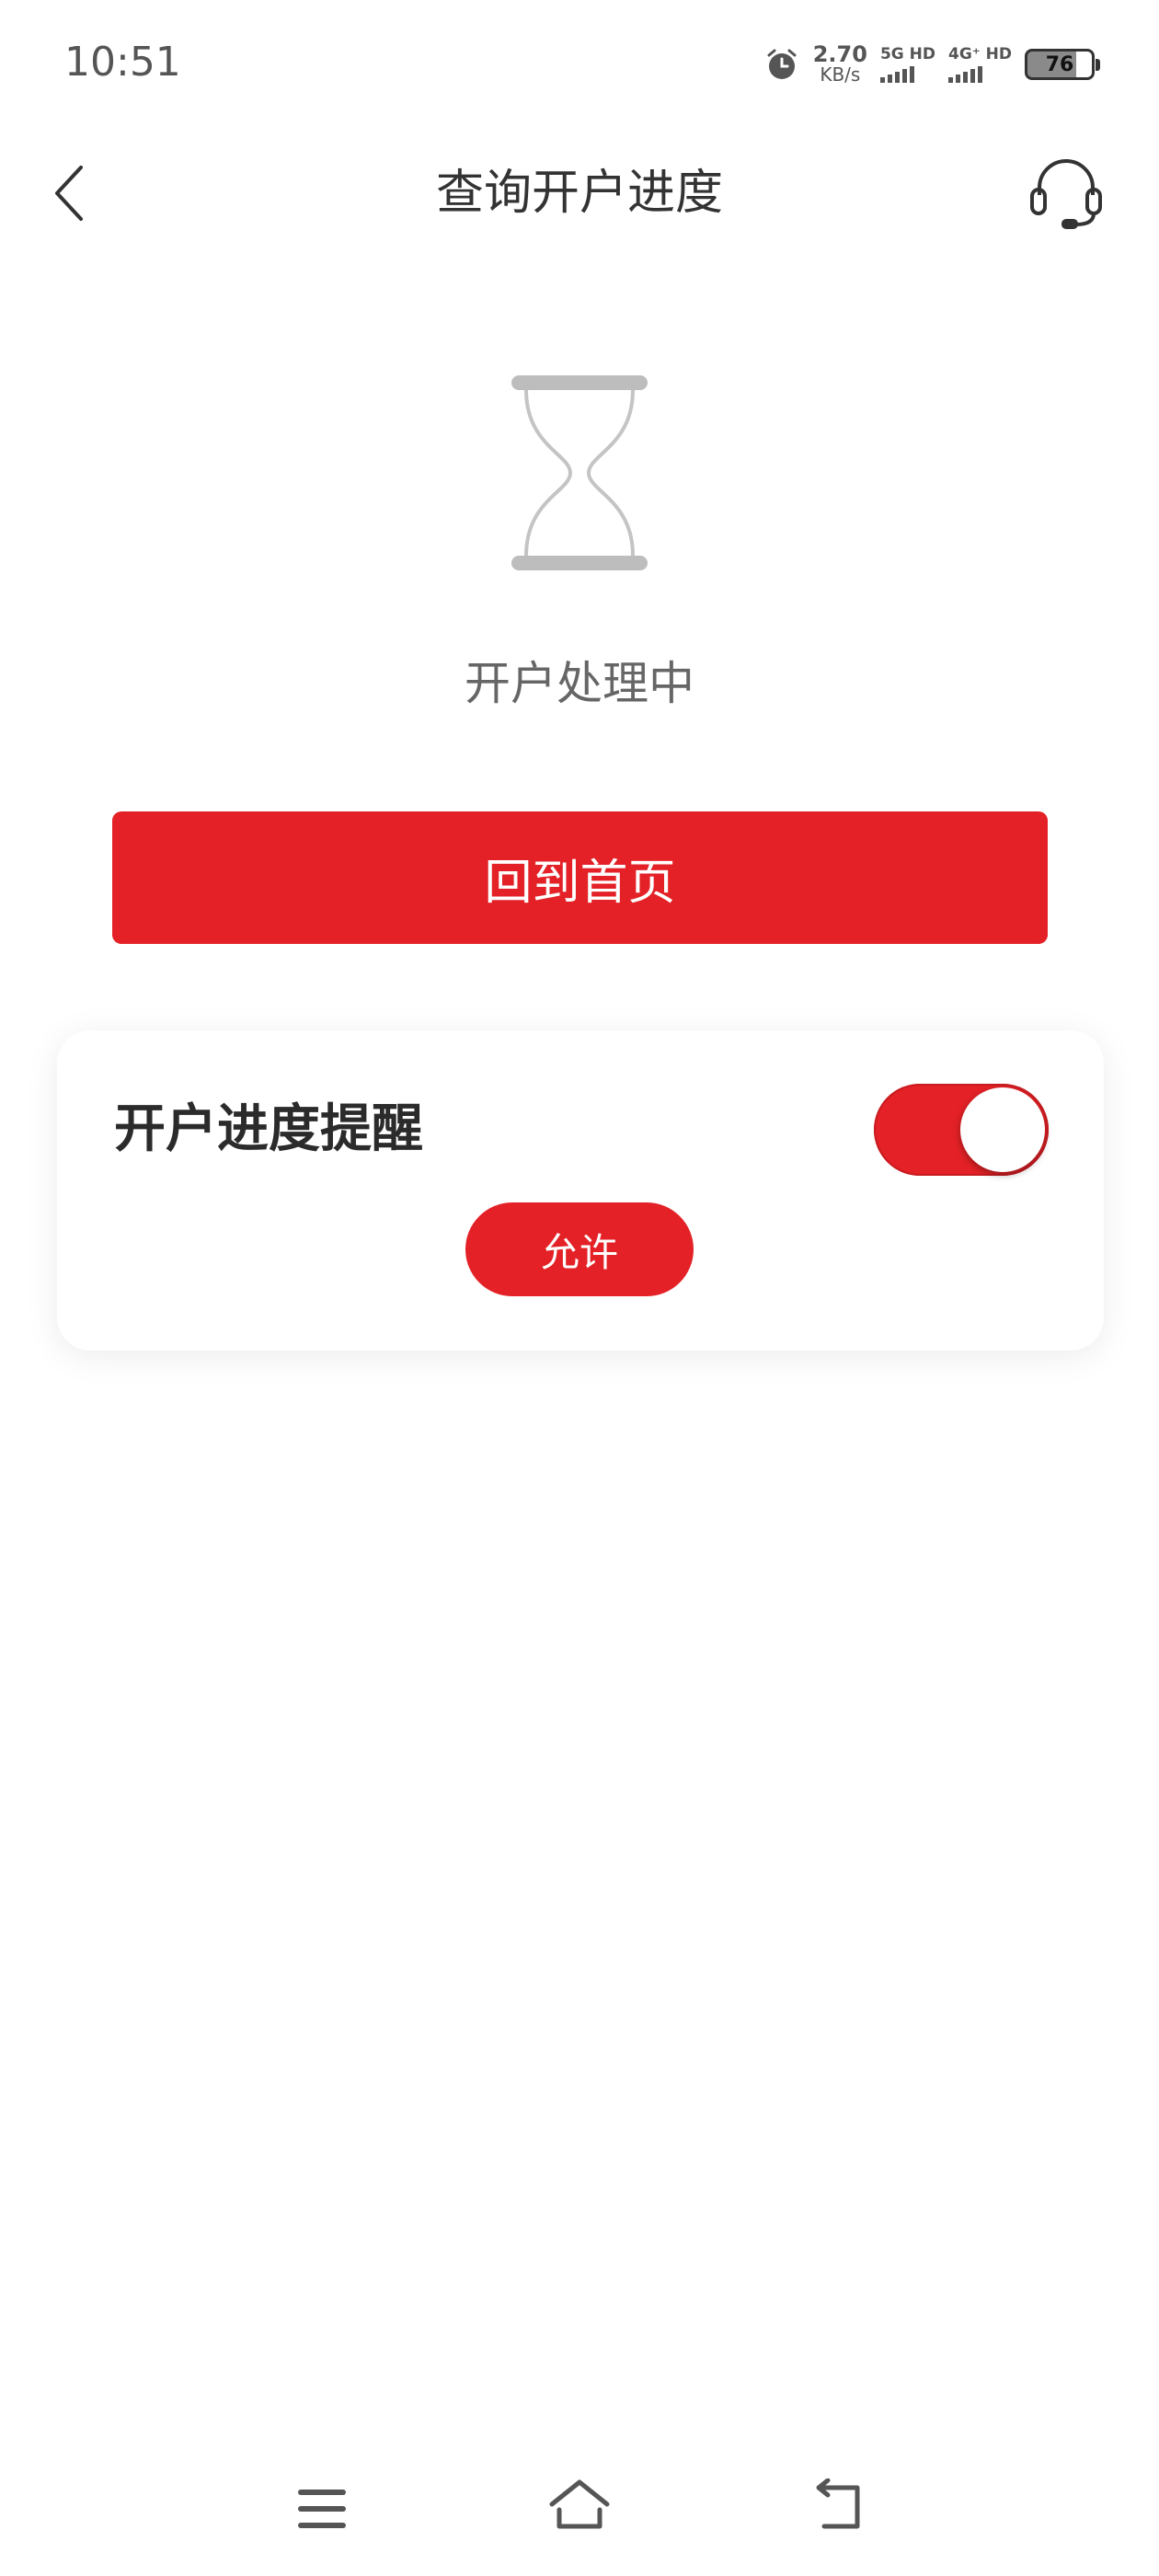 The image size is (1159, 2576). I want to click on signal-5g: 5G HD, so click(907, 64).